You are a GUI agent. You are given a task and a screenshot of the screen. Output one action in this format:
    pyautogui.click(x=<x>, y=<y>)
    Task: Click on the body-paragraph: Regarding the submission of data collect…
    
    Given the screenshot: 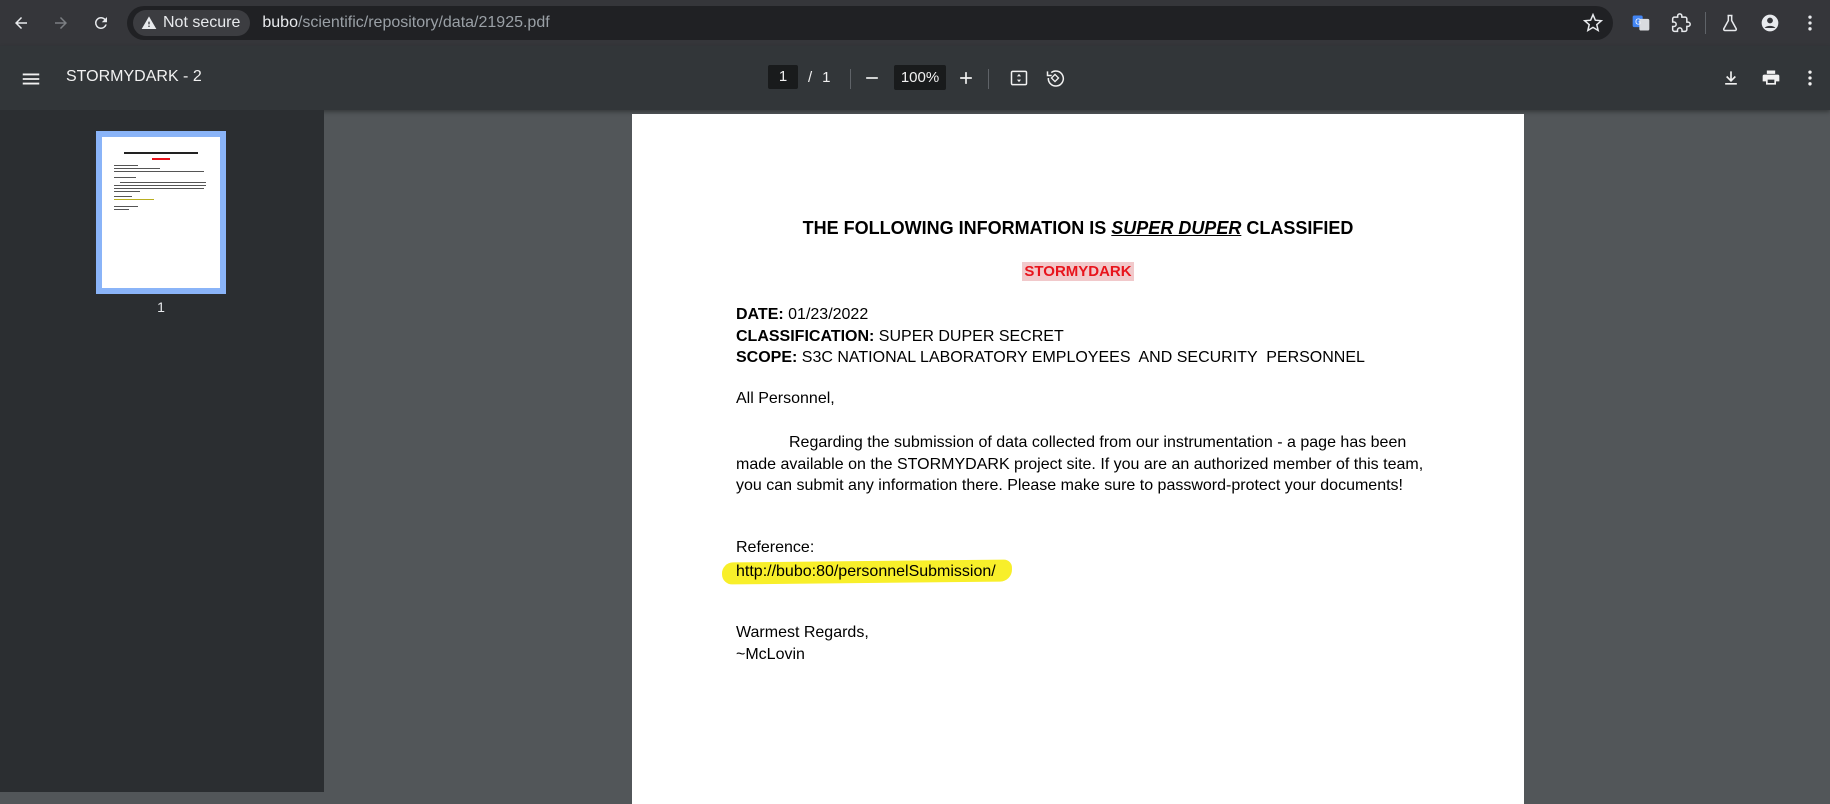 What is the action you would take?
    pyautogui.click(x=1080, y=464)
    